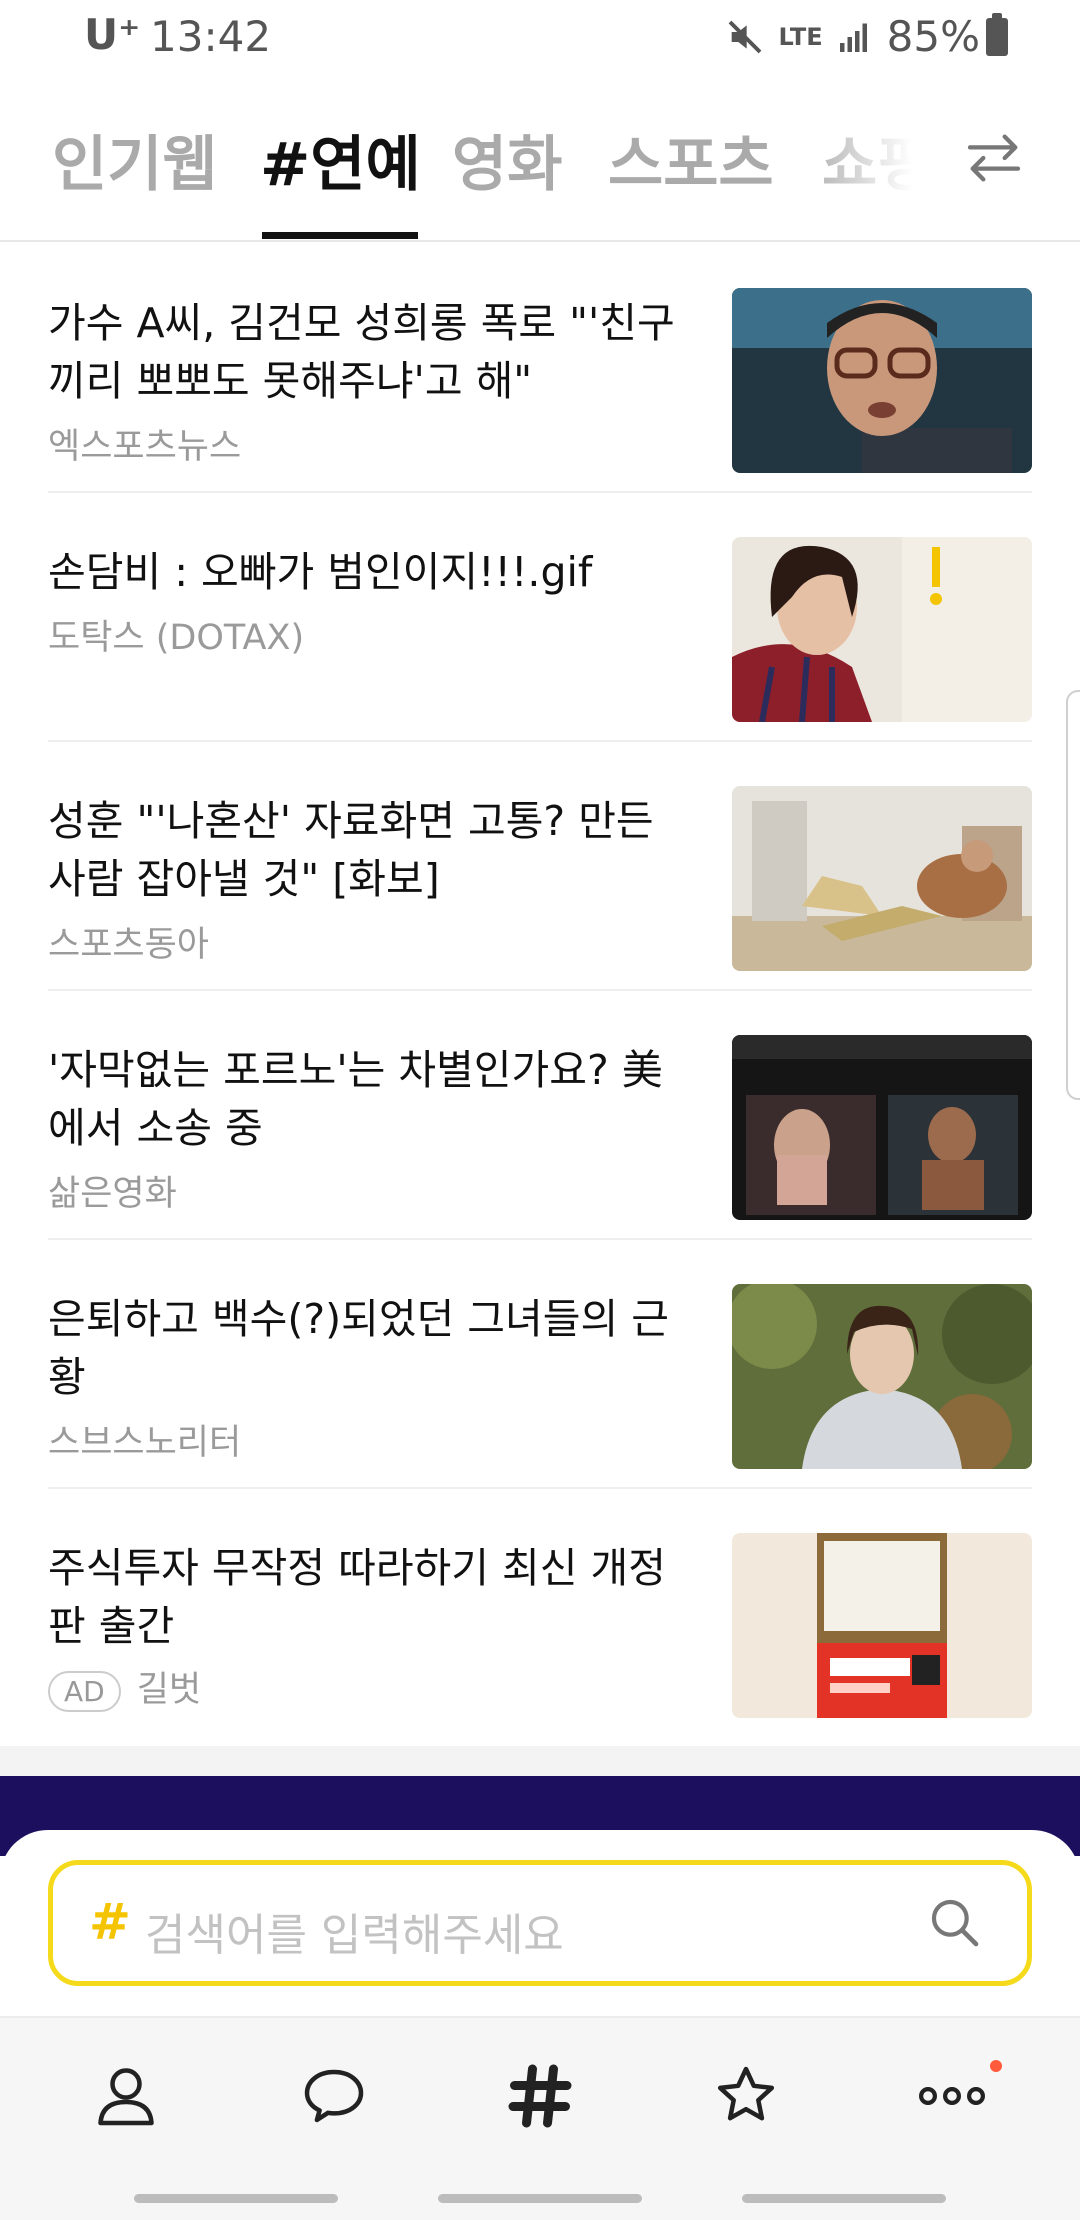  Describe the element at coordinates (373, 1348) in the screenshot. I see `article-title: 은퇴하고 백수(?)되었던 그녀들의 근황` at that location.